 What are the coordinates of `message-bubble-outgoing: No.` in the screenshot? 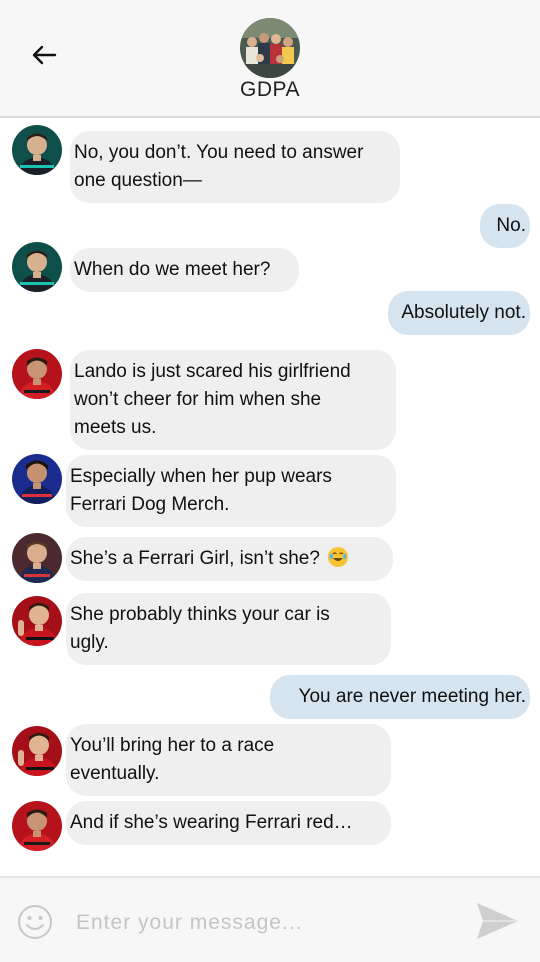 It's located at (505, 226).